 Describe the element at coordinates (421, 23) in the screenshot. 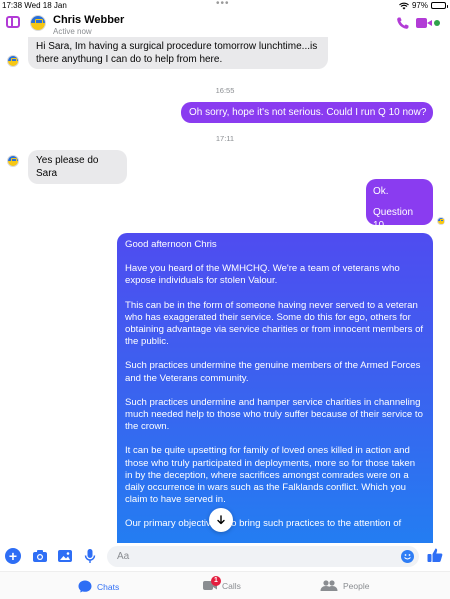

I see `video-camera-icon` at that location.